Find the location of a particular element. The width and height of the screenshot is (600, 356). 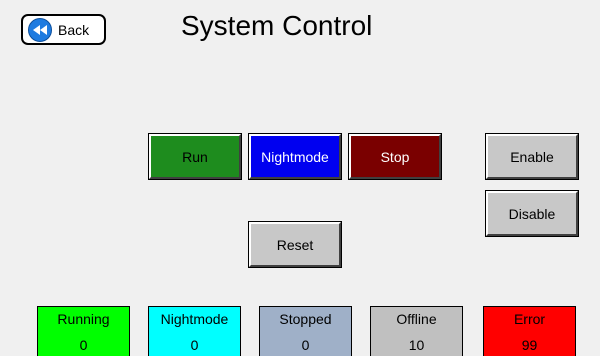

status-label: Nightmode is located at coordinates (194, 319).